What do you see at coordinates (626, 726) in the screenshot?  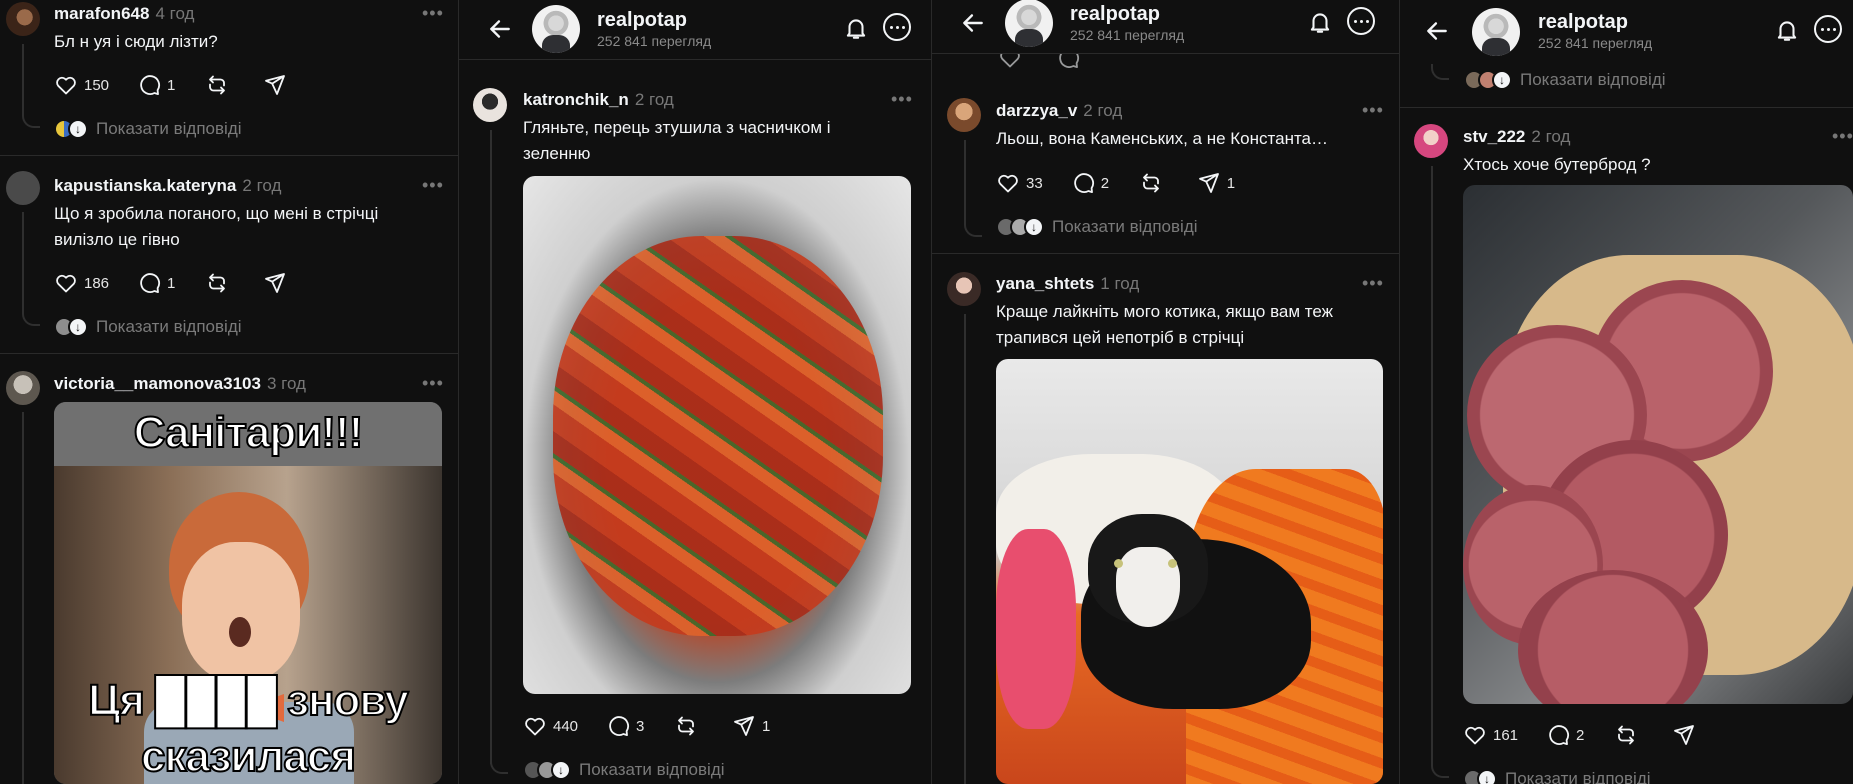 I see `comment-button: 3` at bounding box center [626, 726].